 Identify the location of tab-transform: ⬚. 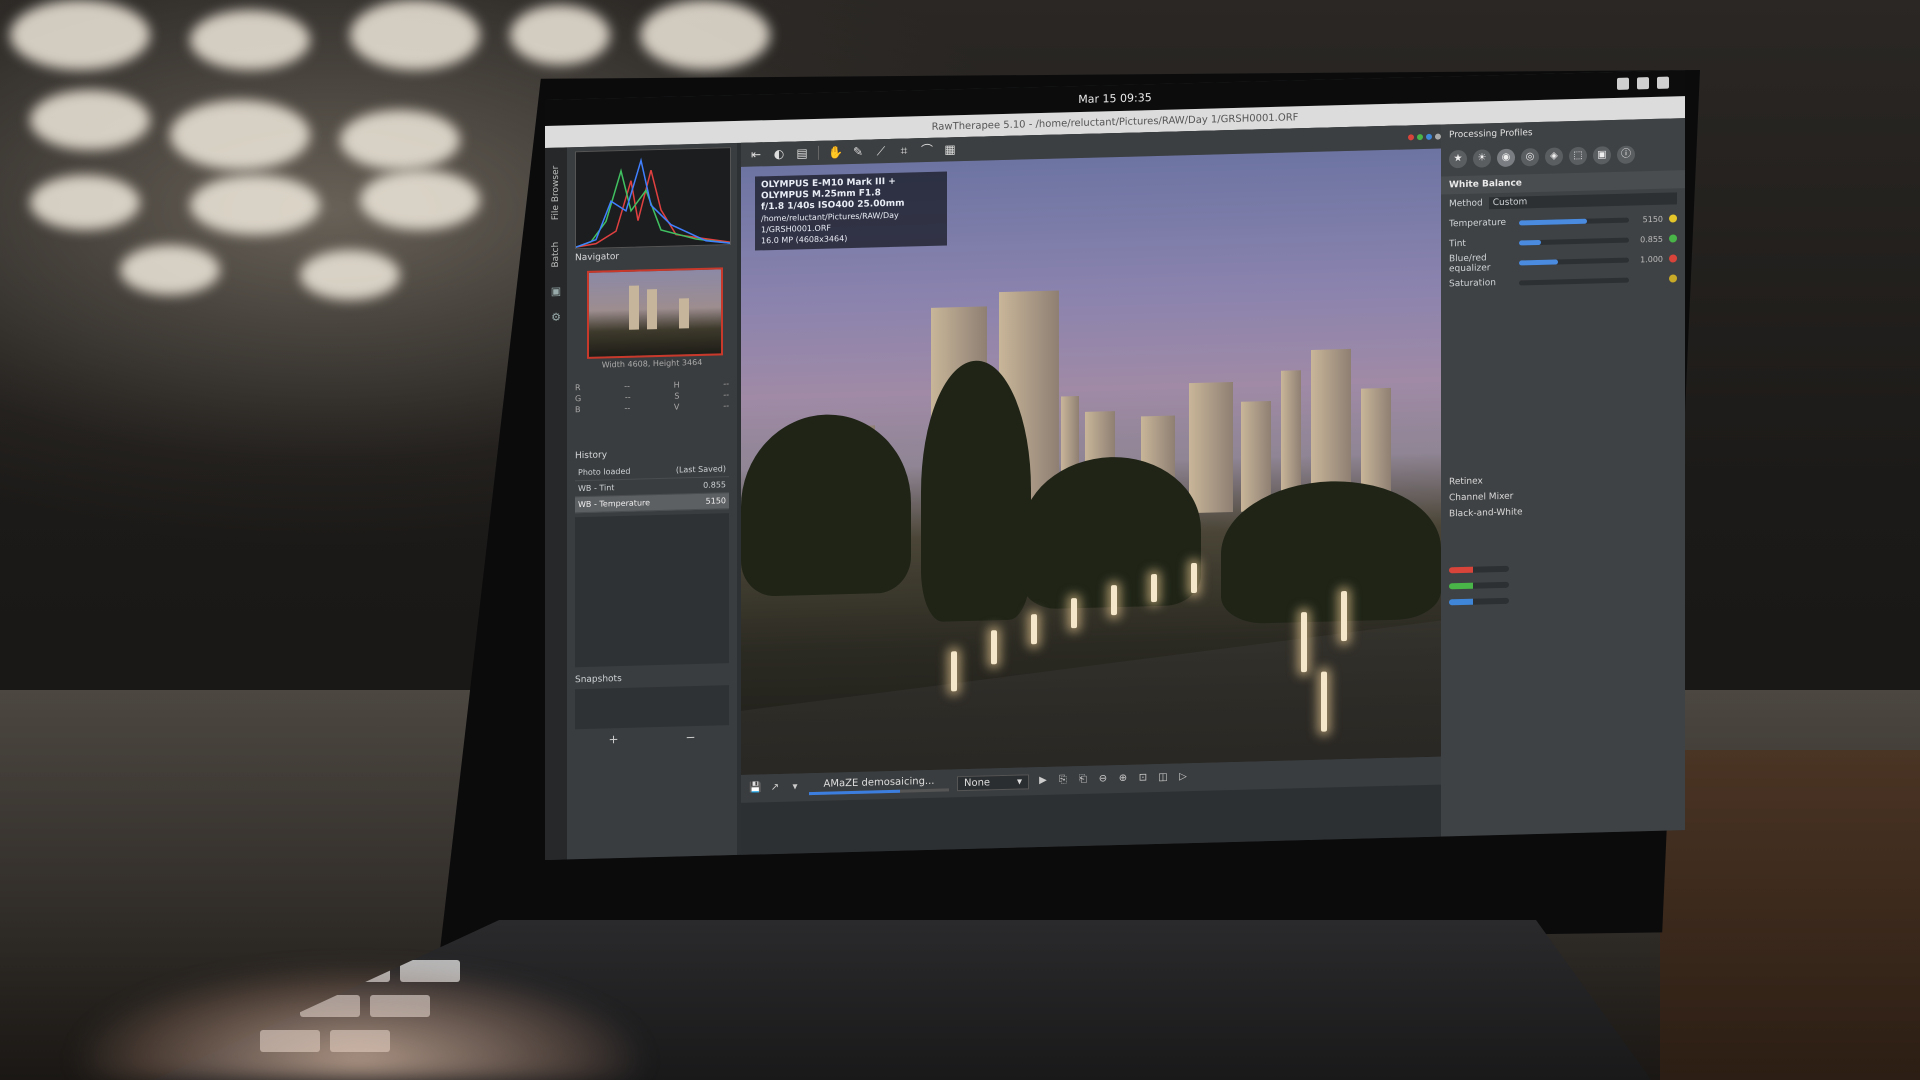
(1578, 156).